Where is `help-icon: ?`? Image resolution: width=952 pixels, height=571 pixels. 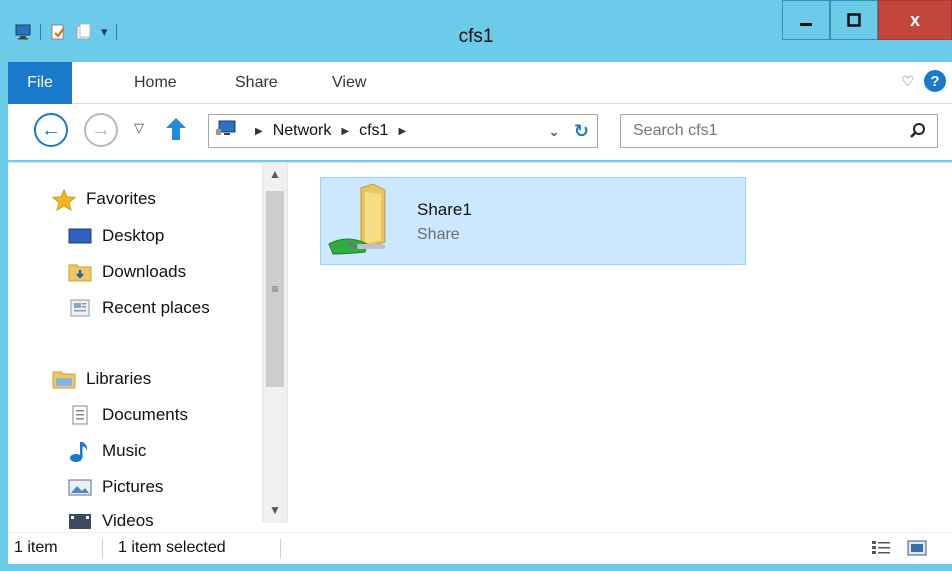
help-icon: ? is located at coordinates (935, 81).